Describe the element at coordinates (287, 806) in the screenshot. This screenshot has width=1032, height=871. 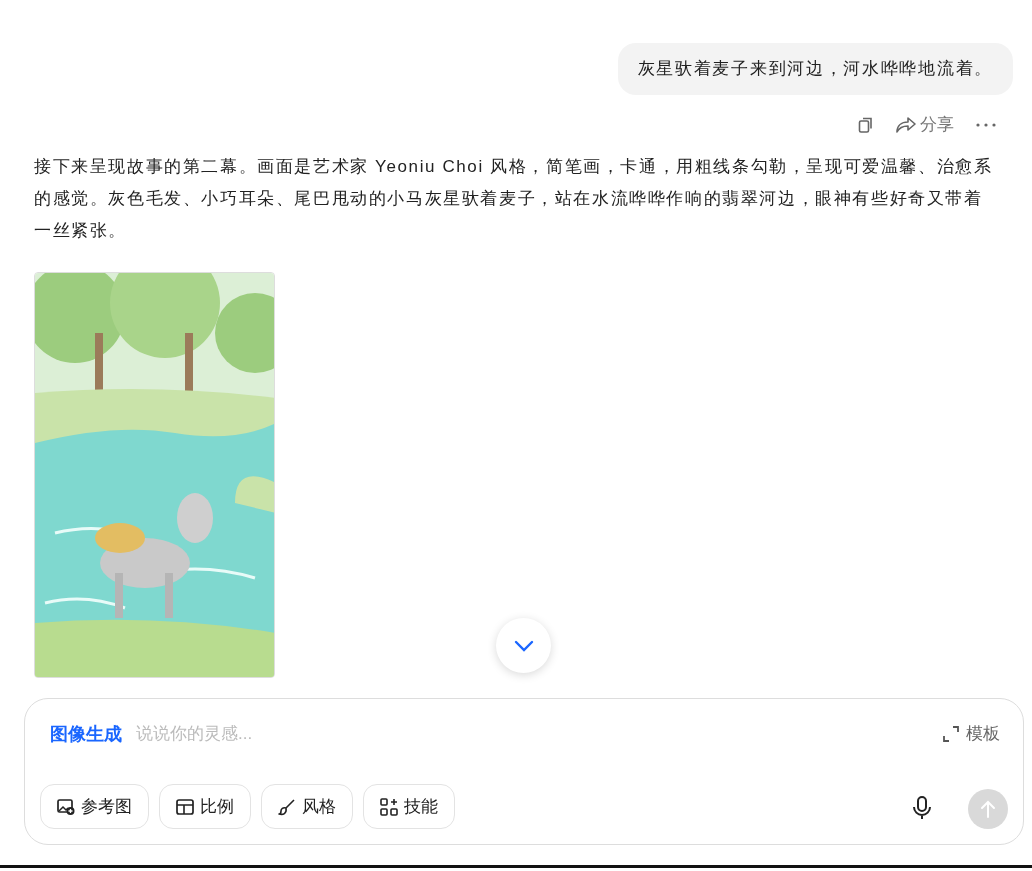
I see `brush-icon` at that location.